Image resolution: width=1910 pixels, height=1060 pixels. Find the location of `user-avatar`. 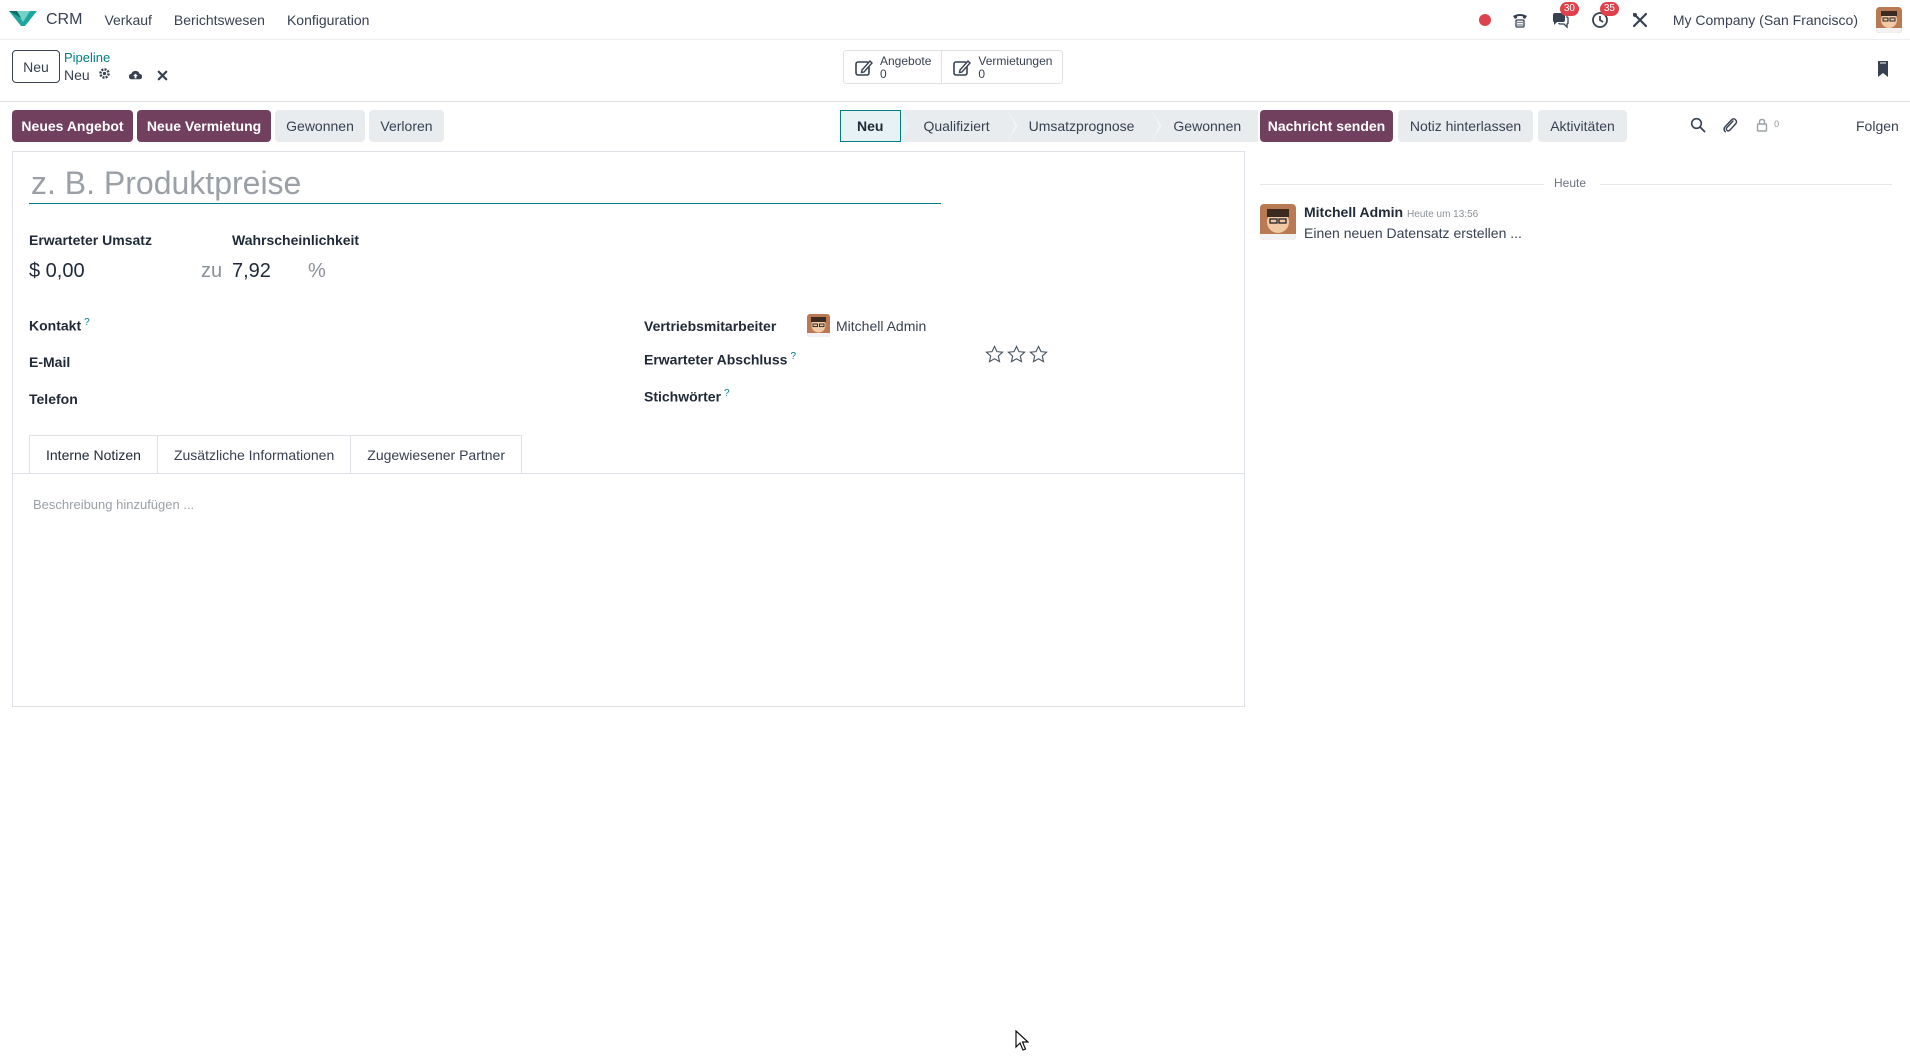

user-avatar is located at coordinates (1889, 19).